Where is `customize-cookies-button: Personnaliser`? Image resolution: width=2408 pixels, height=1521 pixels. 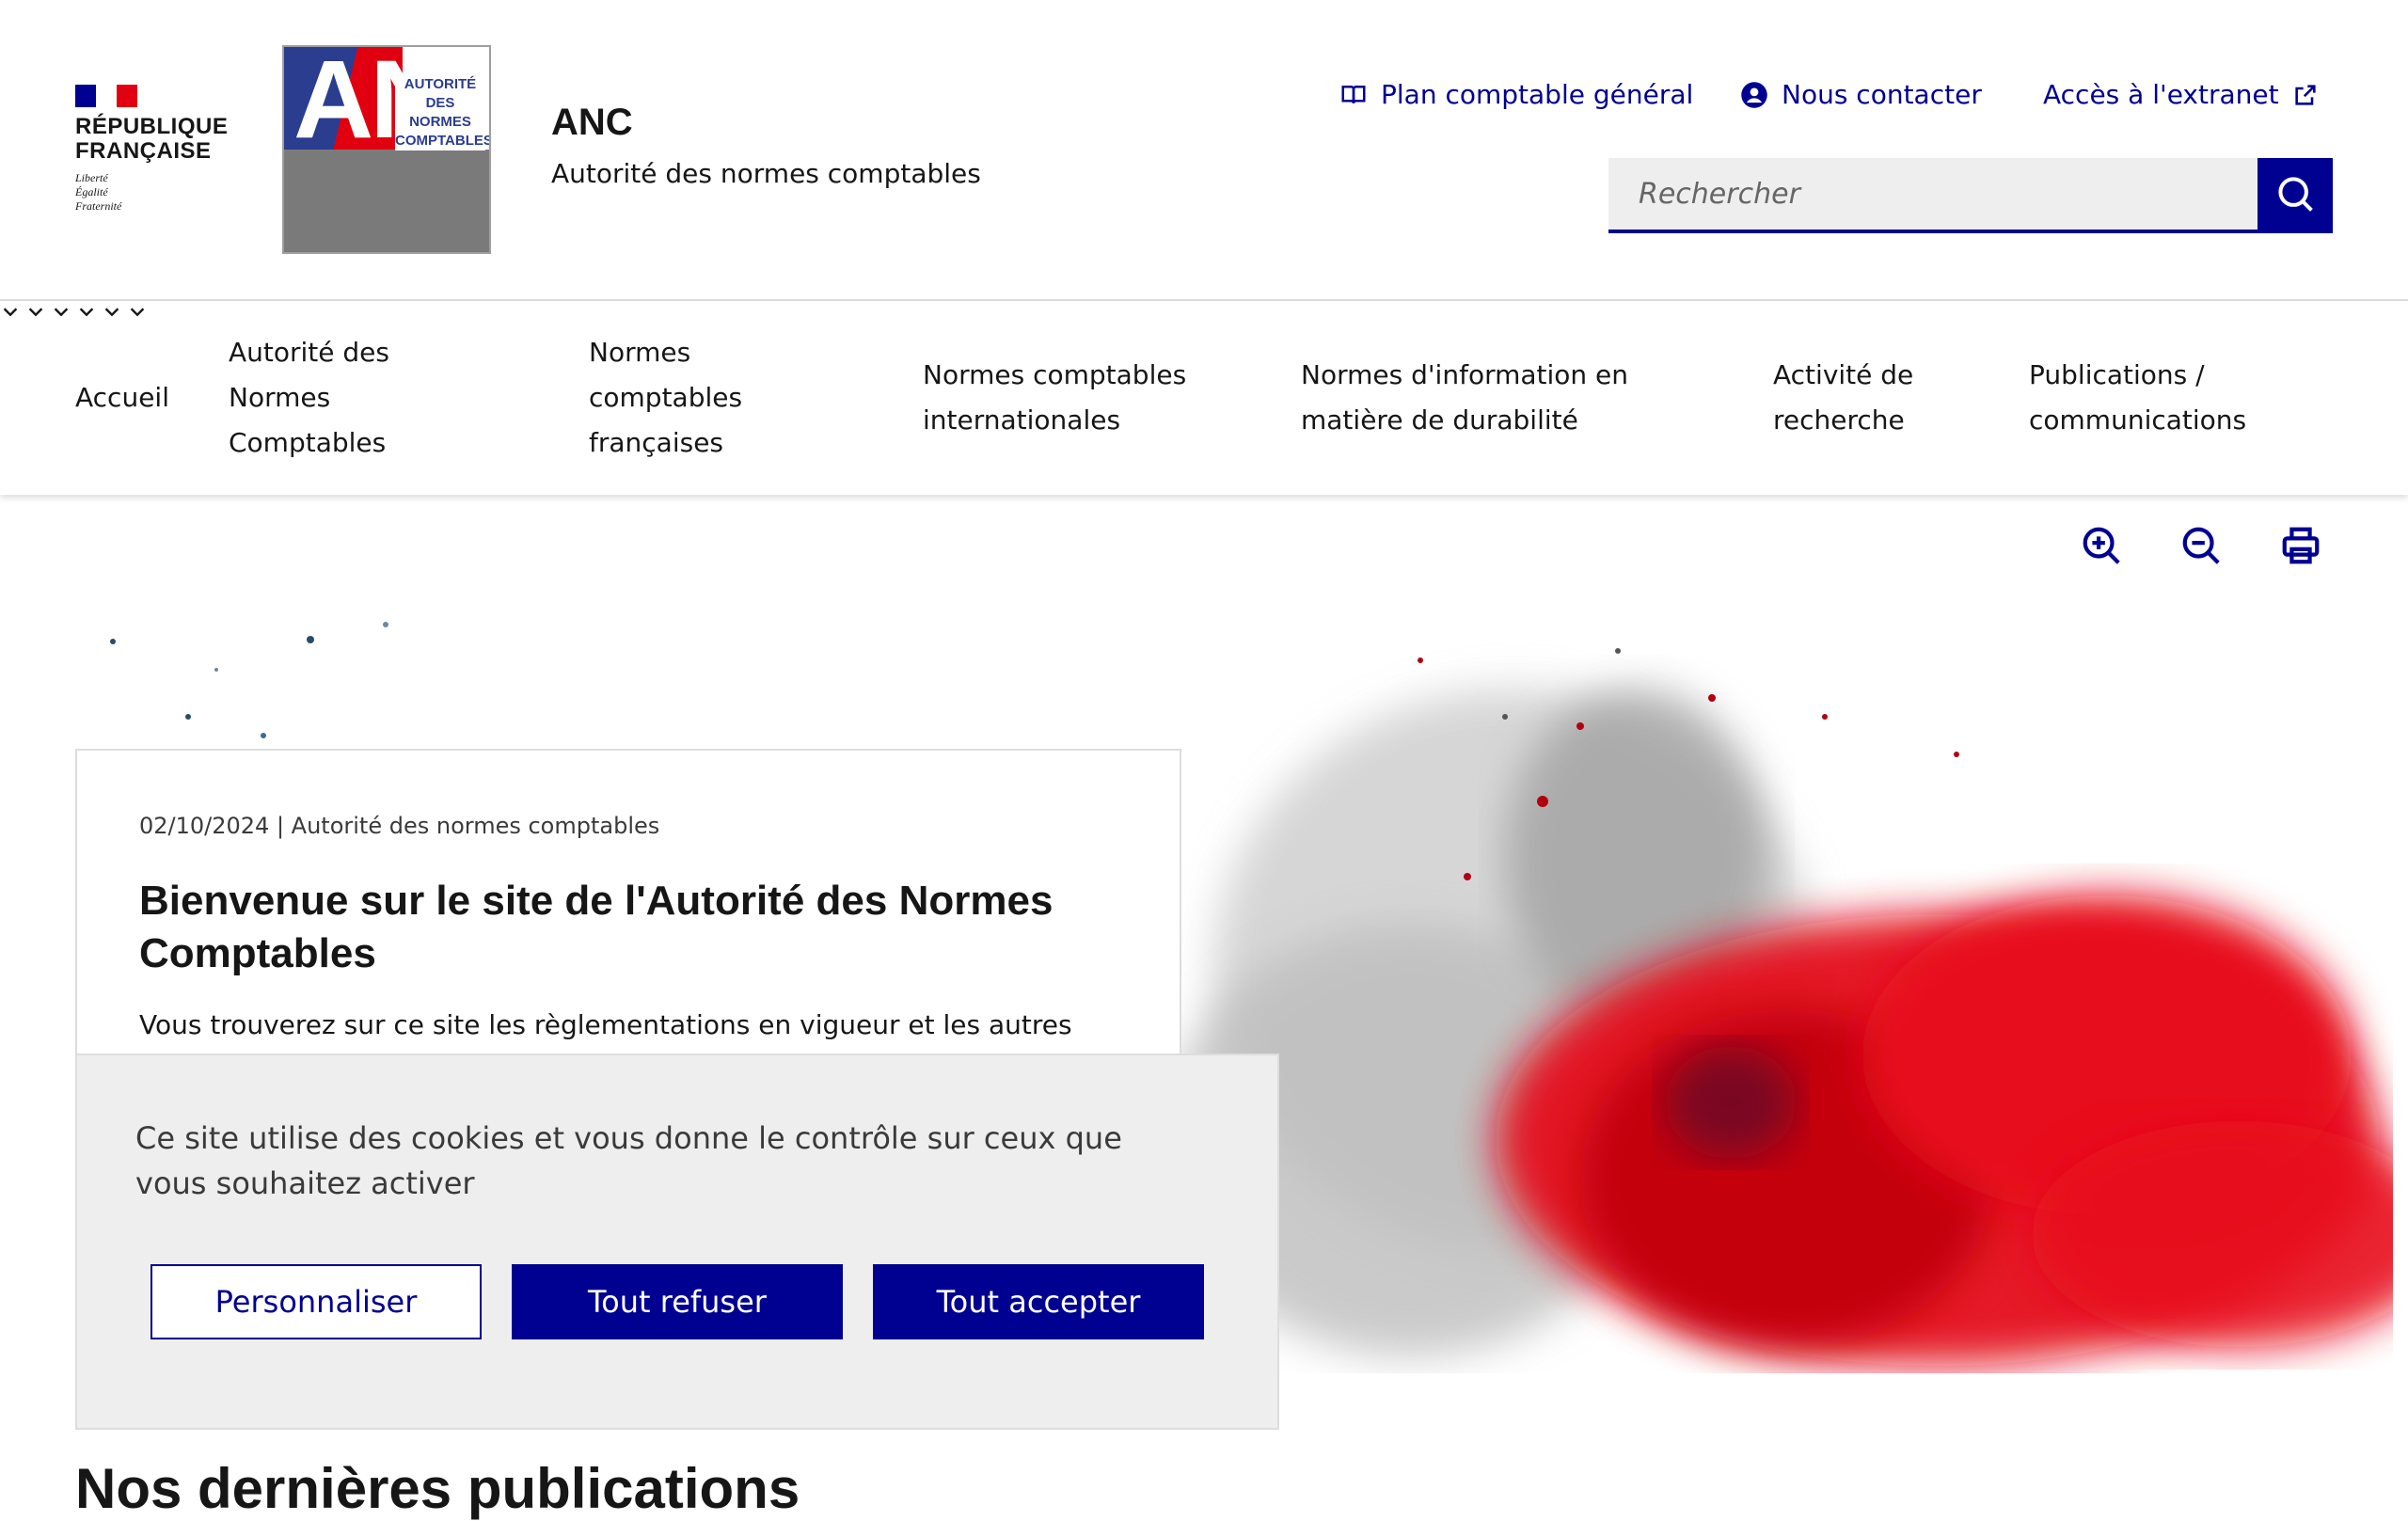 customize-cookies-button: Personnaliser is located at coordinates (316, 1301).